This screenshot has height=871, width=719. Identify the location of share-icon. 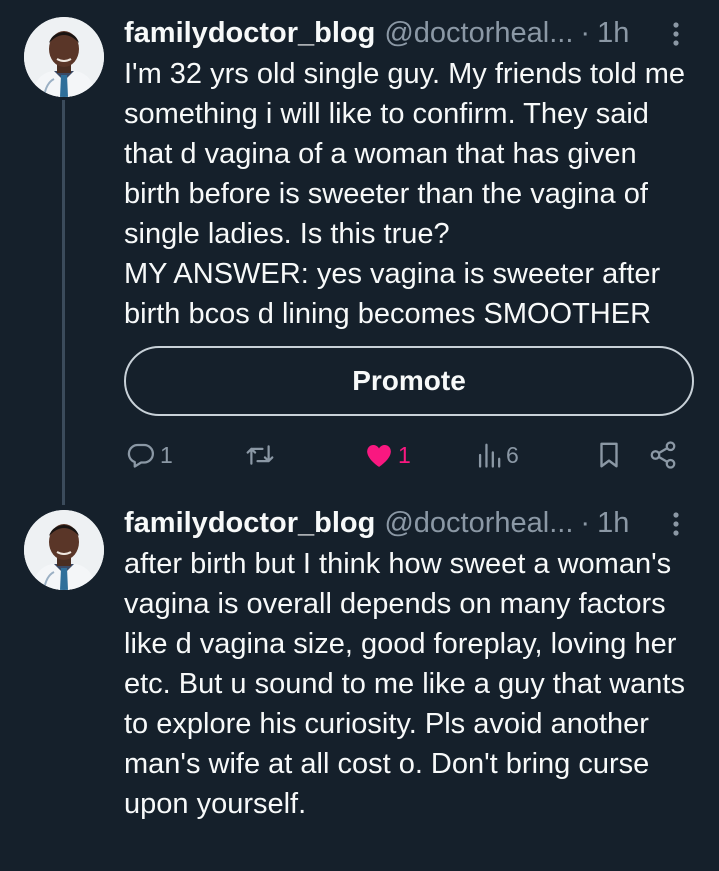
(663, 455).